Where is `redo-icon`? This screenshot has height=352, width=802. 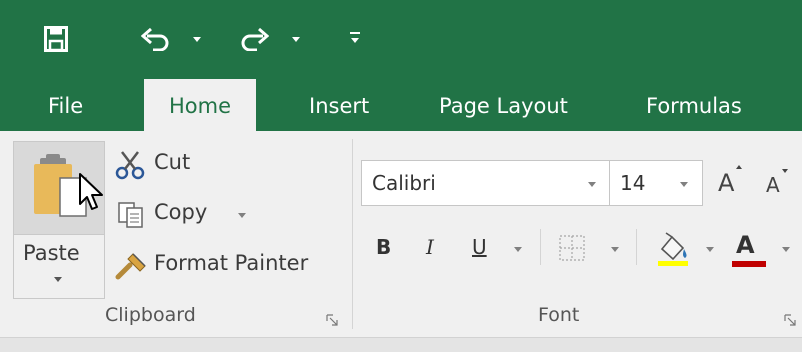
redo-icon is located at coordinates (254, 39).